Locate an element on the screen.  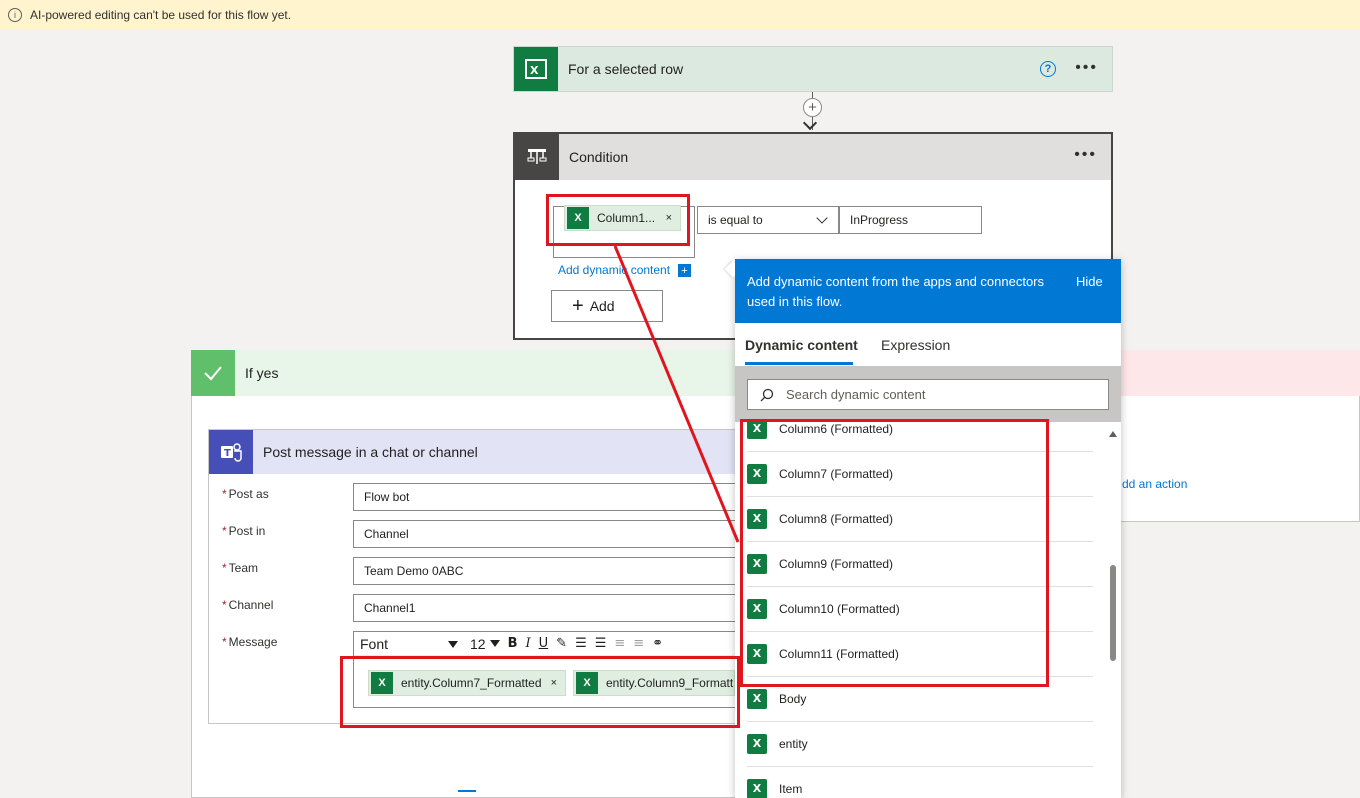
teams-action-title: Post message in a chat or channel is located at coordinates (370, 452).